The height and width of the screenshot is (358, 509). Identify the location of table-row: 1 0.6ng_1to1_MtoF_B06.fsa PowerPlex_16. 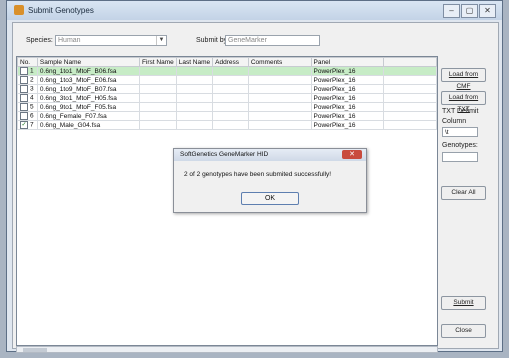
(227, 71).